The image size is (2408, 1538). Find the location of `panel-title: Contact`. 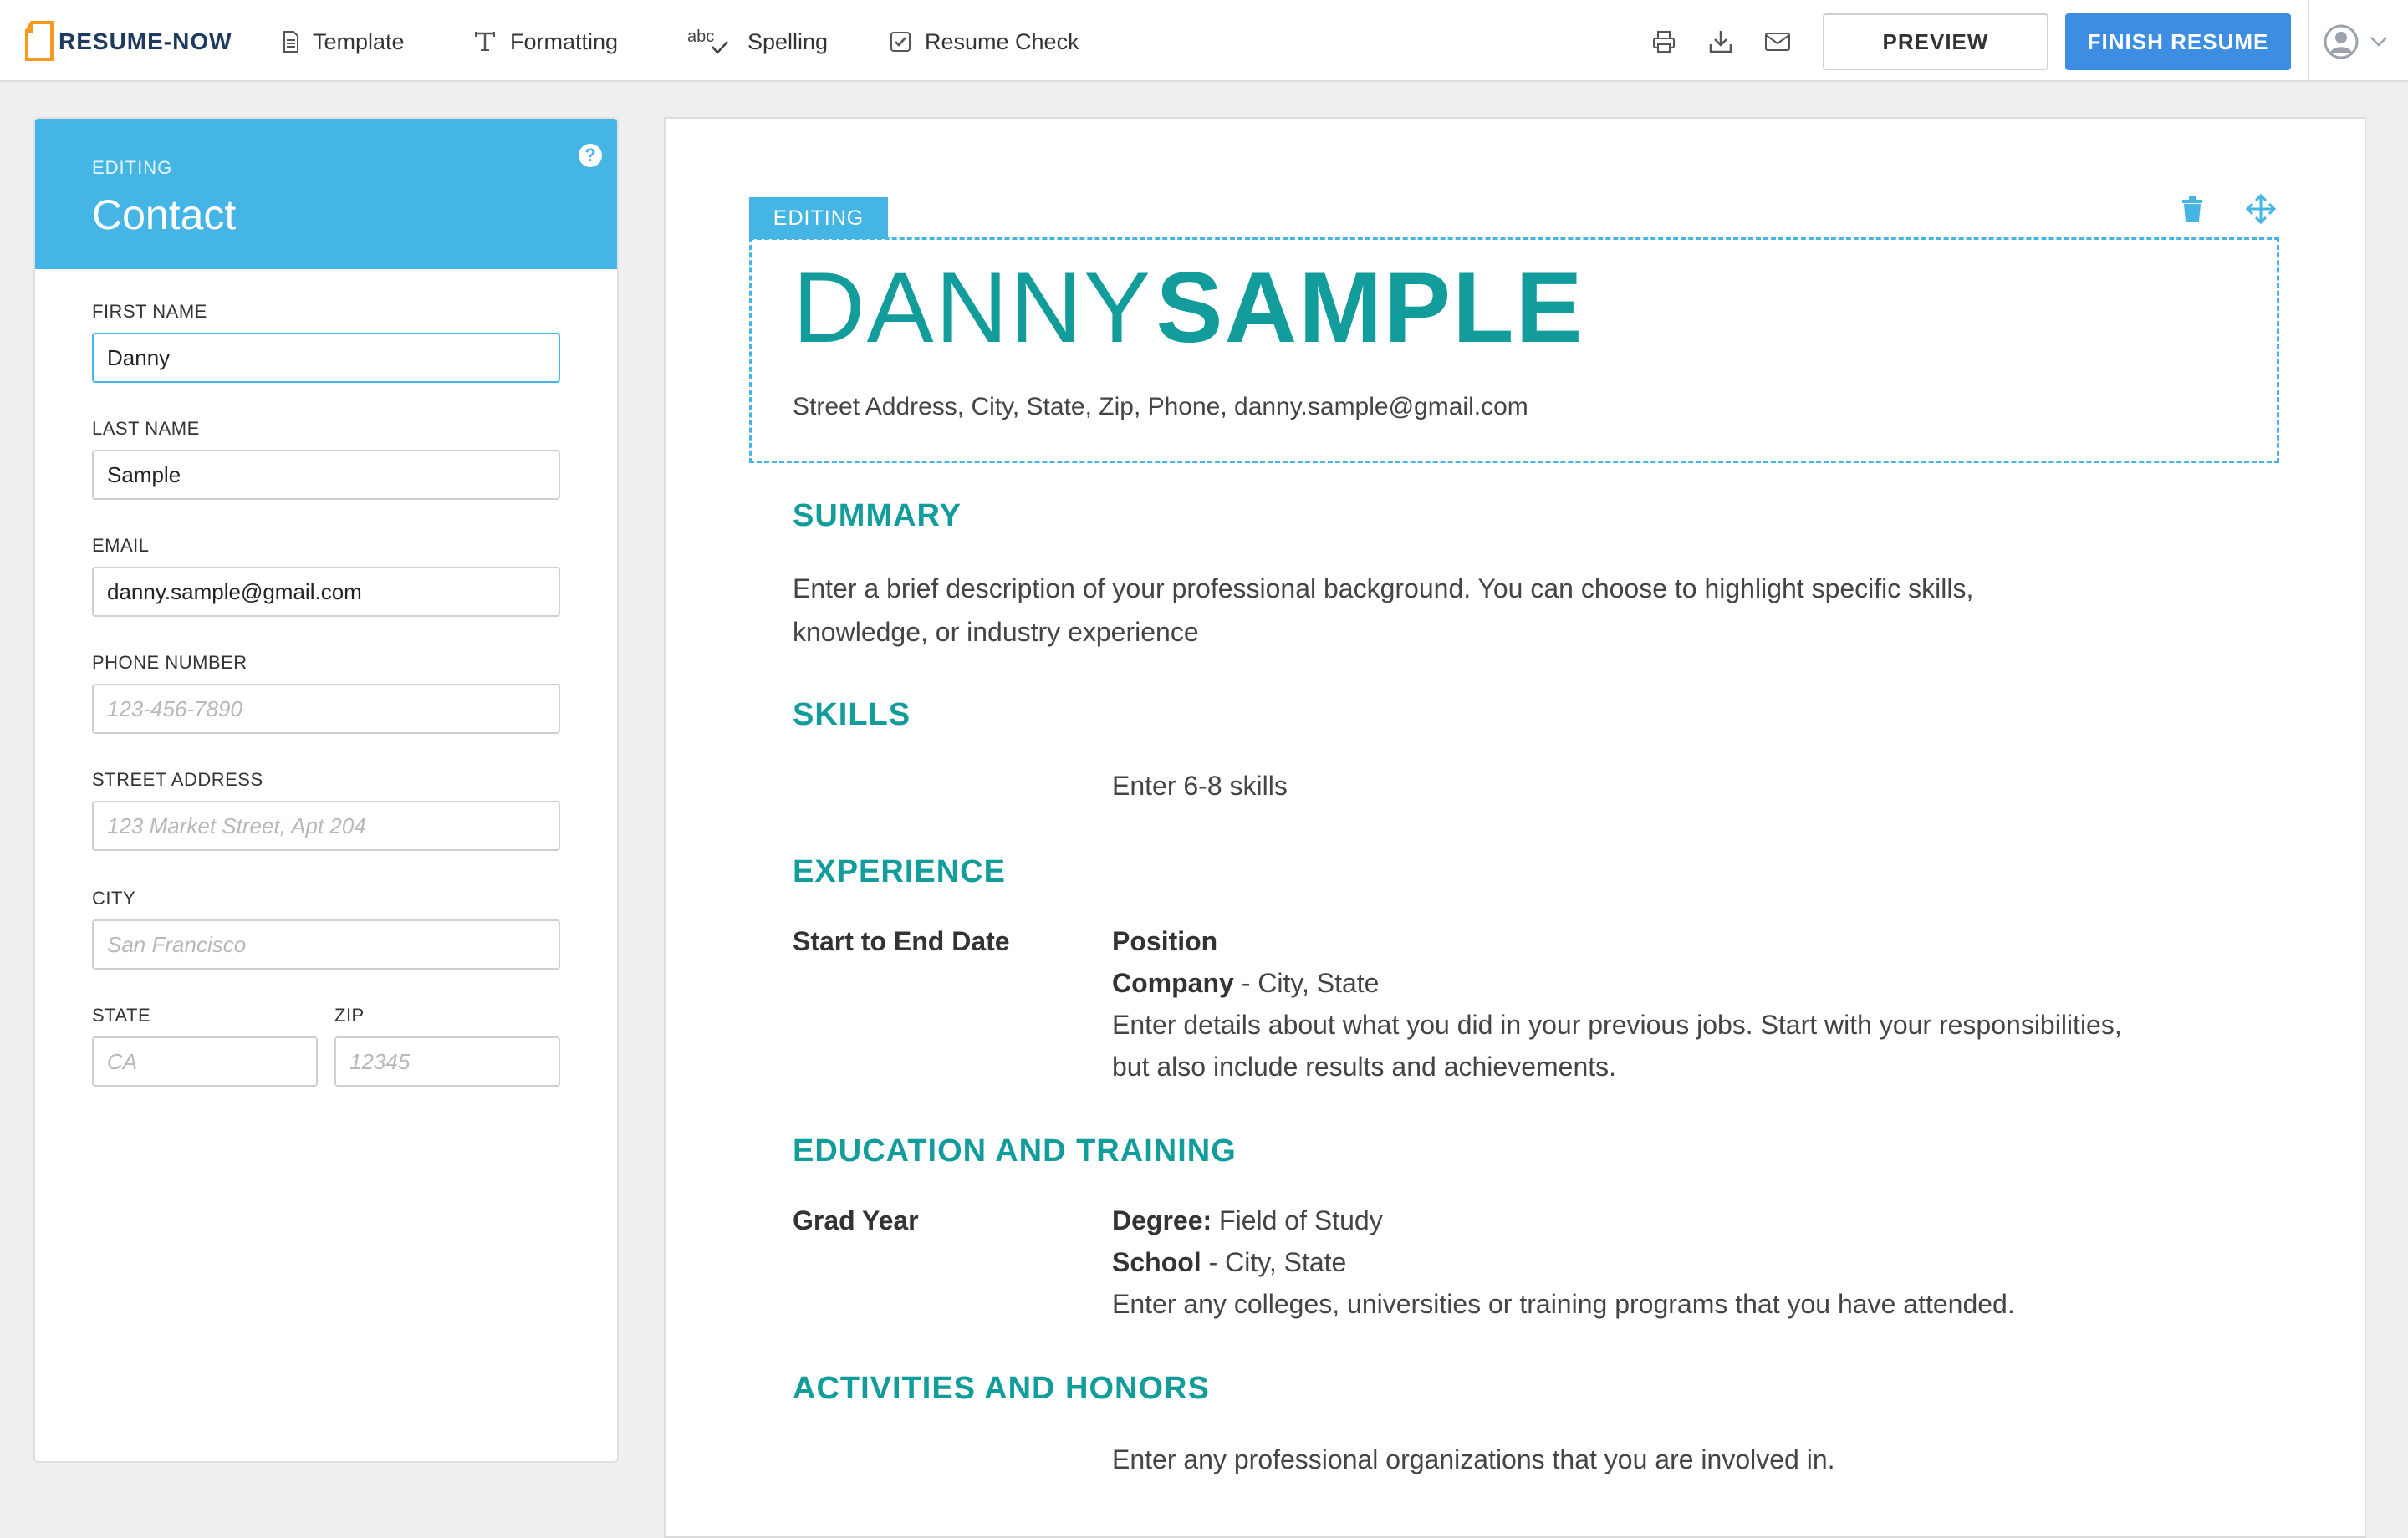

panel-title: Contact is located at coordinates (164, 214).